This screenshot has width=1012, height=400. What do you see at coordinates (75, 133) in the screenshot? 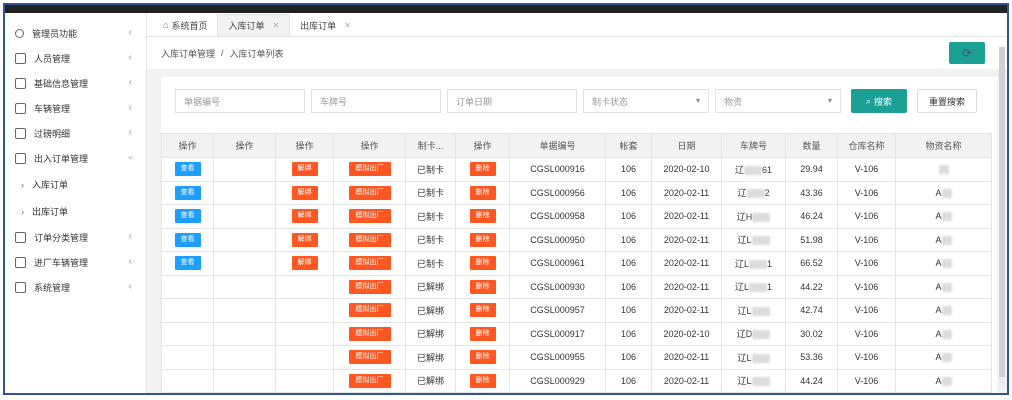
I see `sidebar-item-weighing: 过磅明细 ‹` at bounding box center [75, 133].